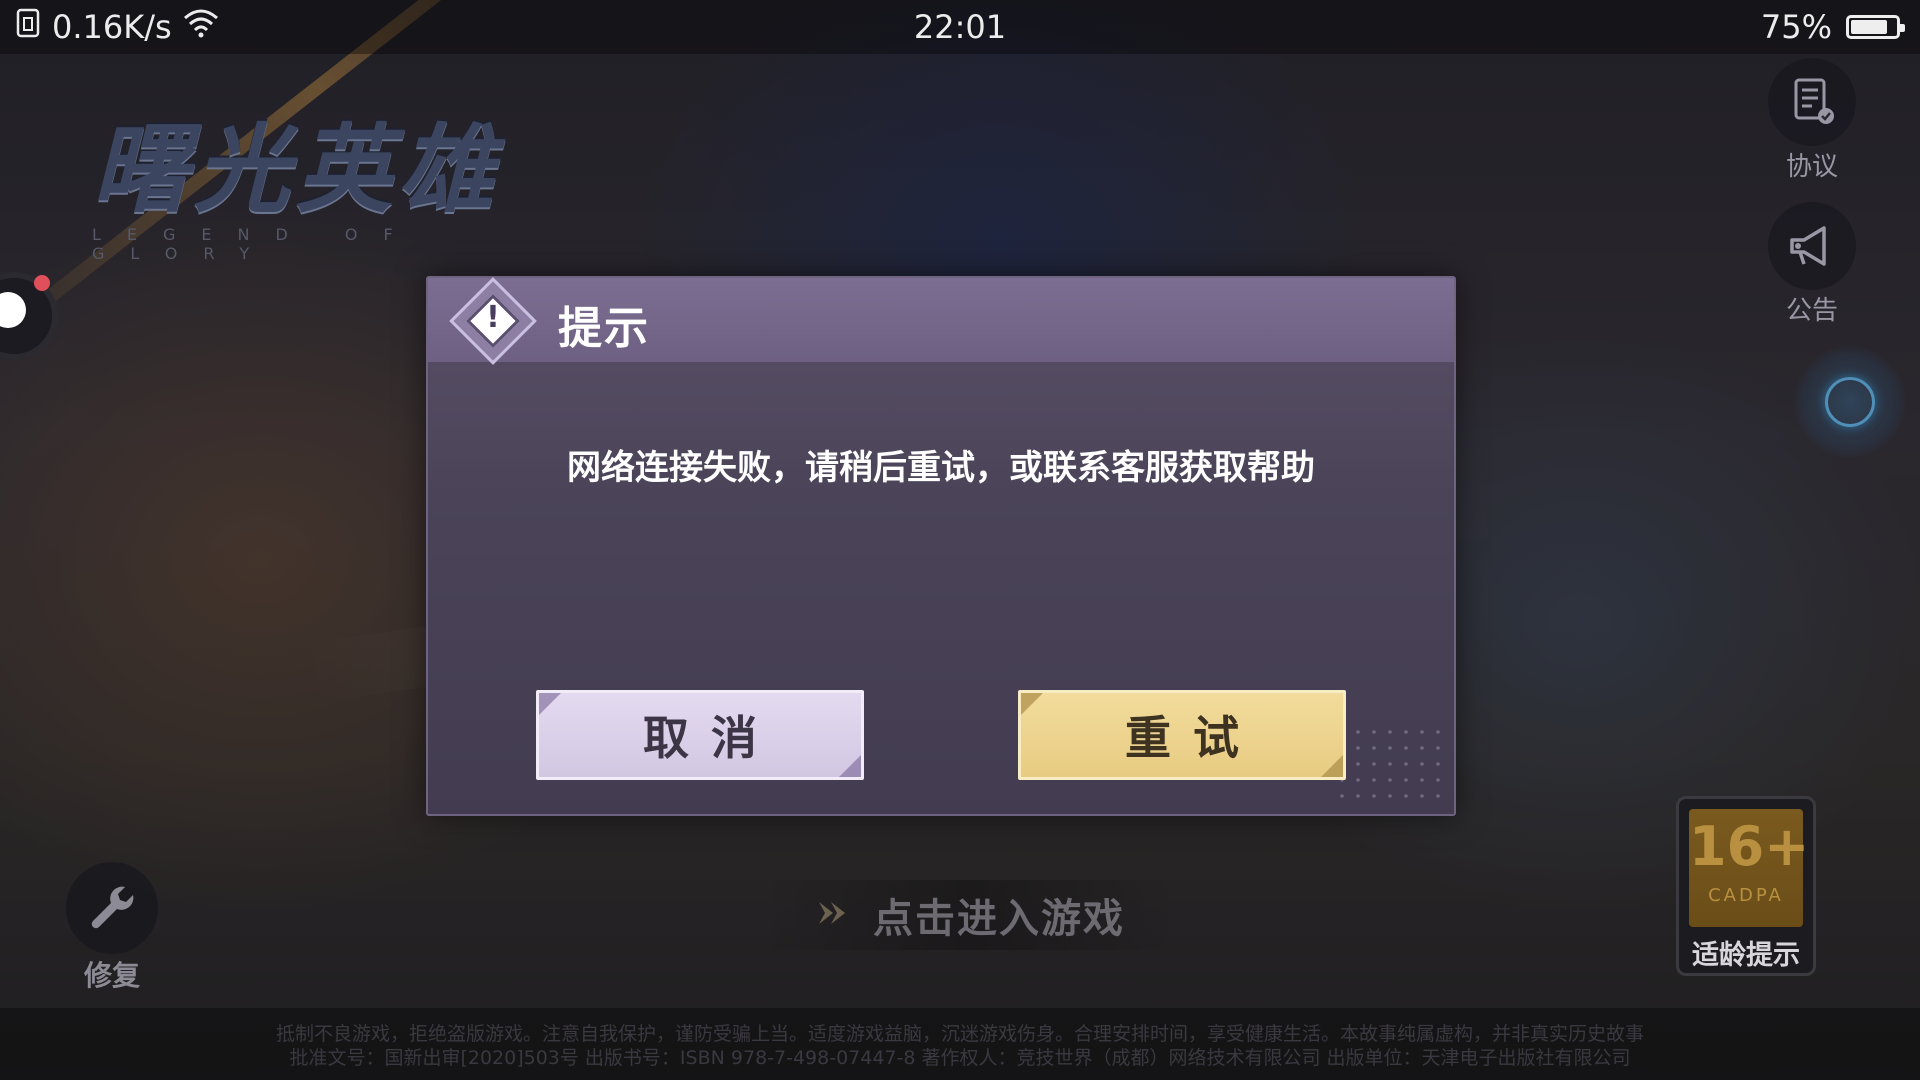 The width and height of the screenshot is (1920, 1080). Describe the element at coordinates (1811, 311) in the screenshot. I see `announcement-label: 公告` at that location.